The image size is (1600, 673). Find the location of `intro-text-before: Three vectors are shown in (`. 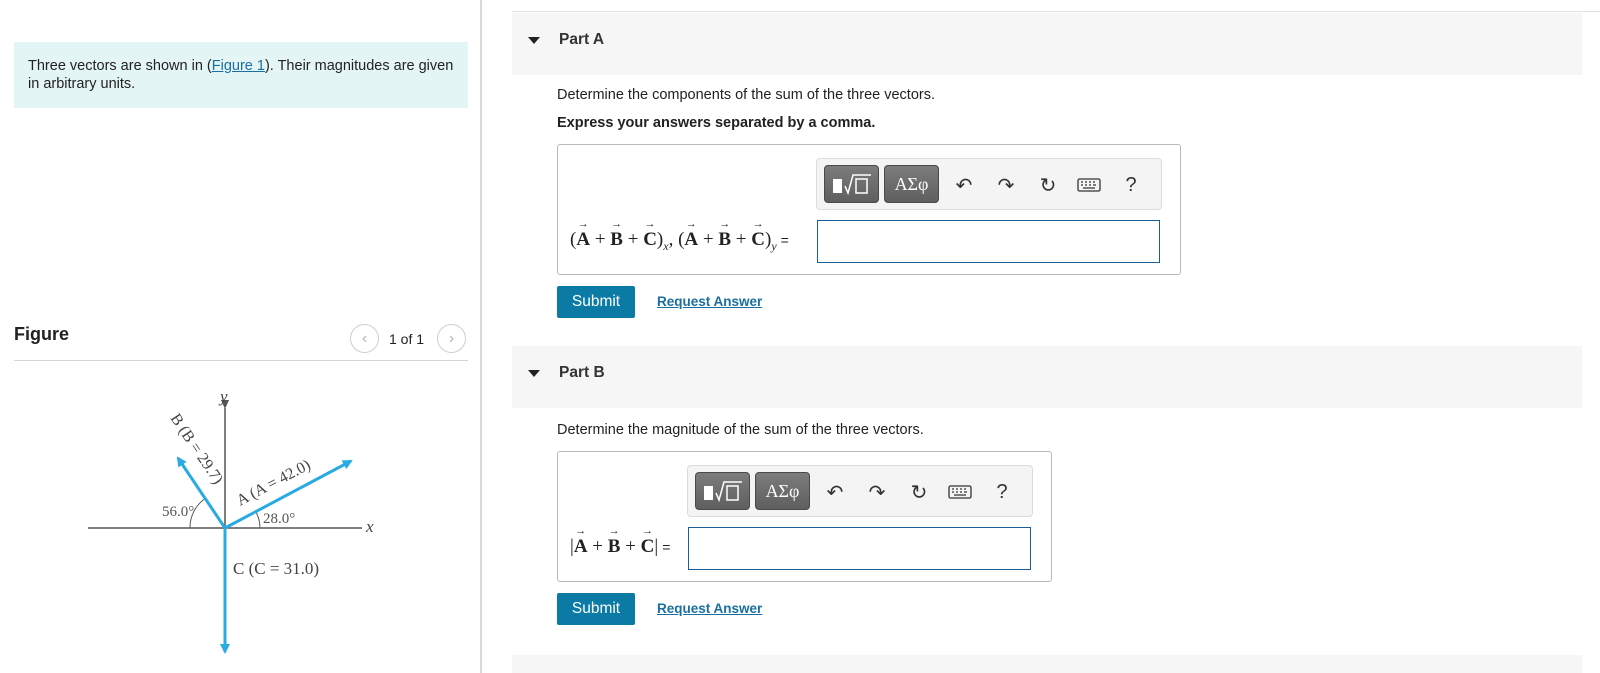

intro-text-before: Three vectors are shown in ( is located at coordinates (120, 66).